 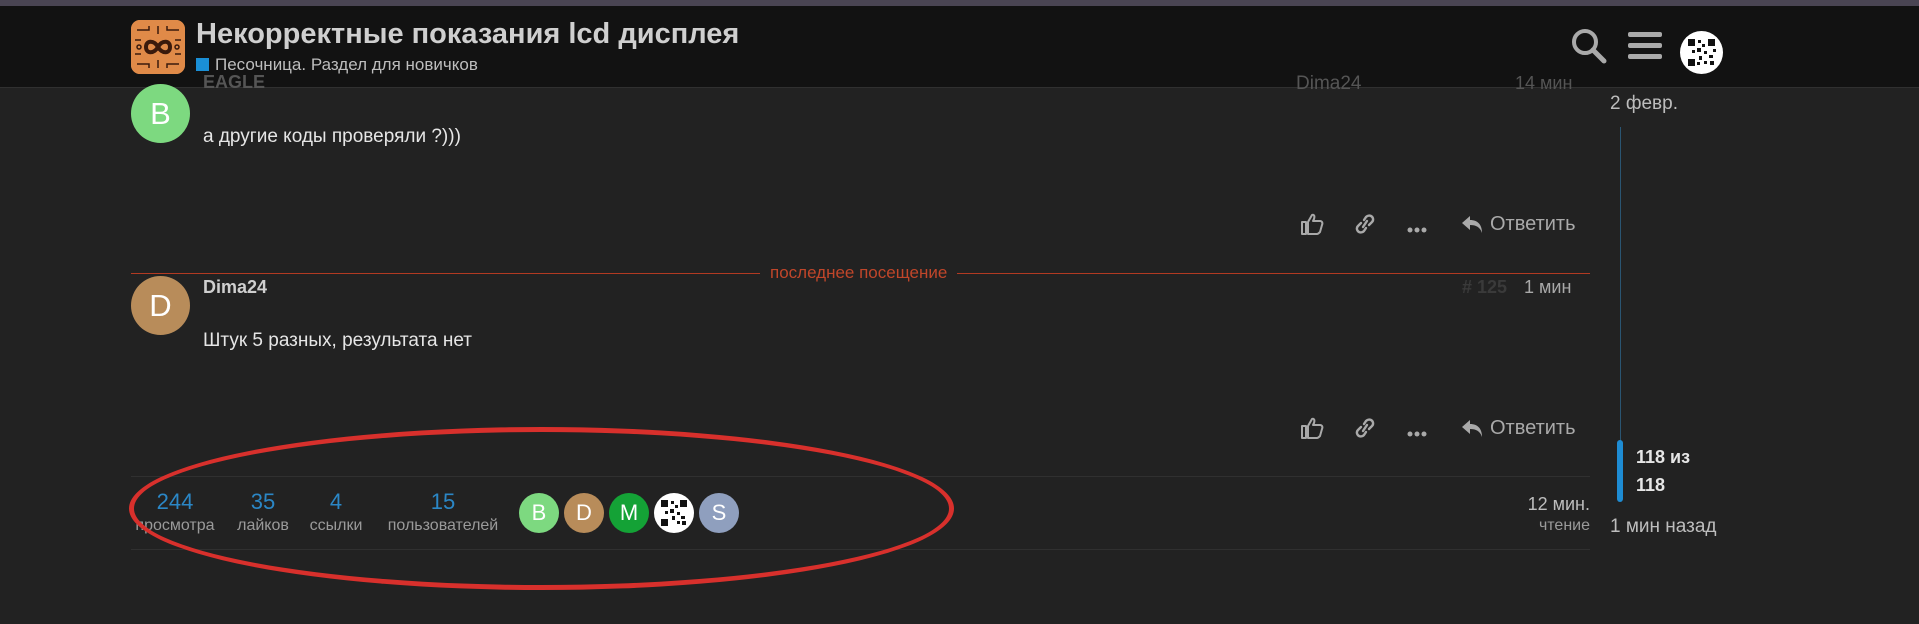 What do you see at coordinates (1547, 287) in the screenshot?
I see `post-time: 1 мин` at bounding box center [1547, 287].